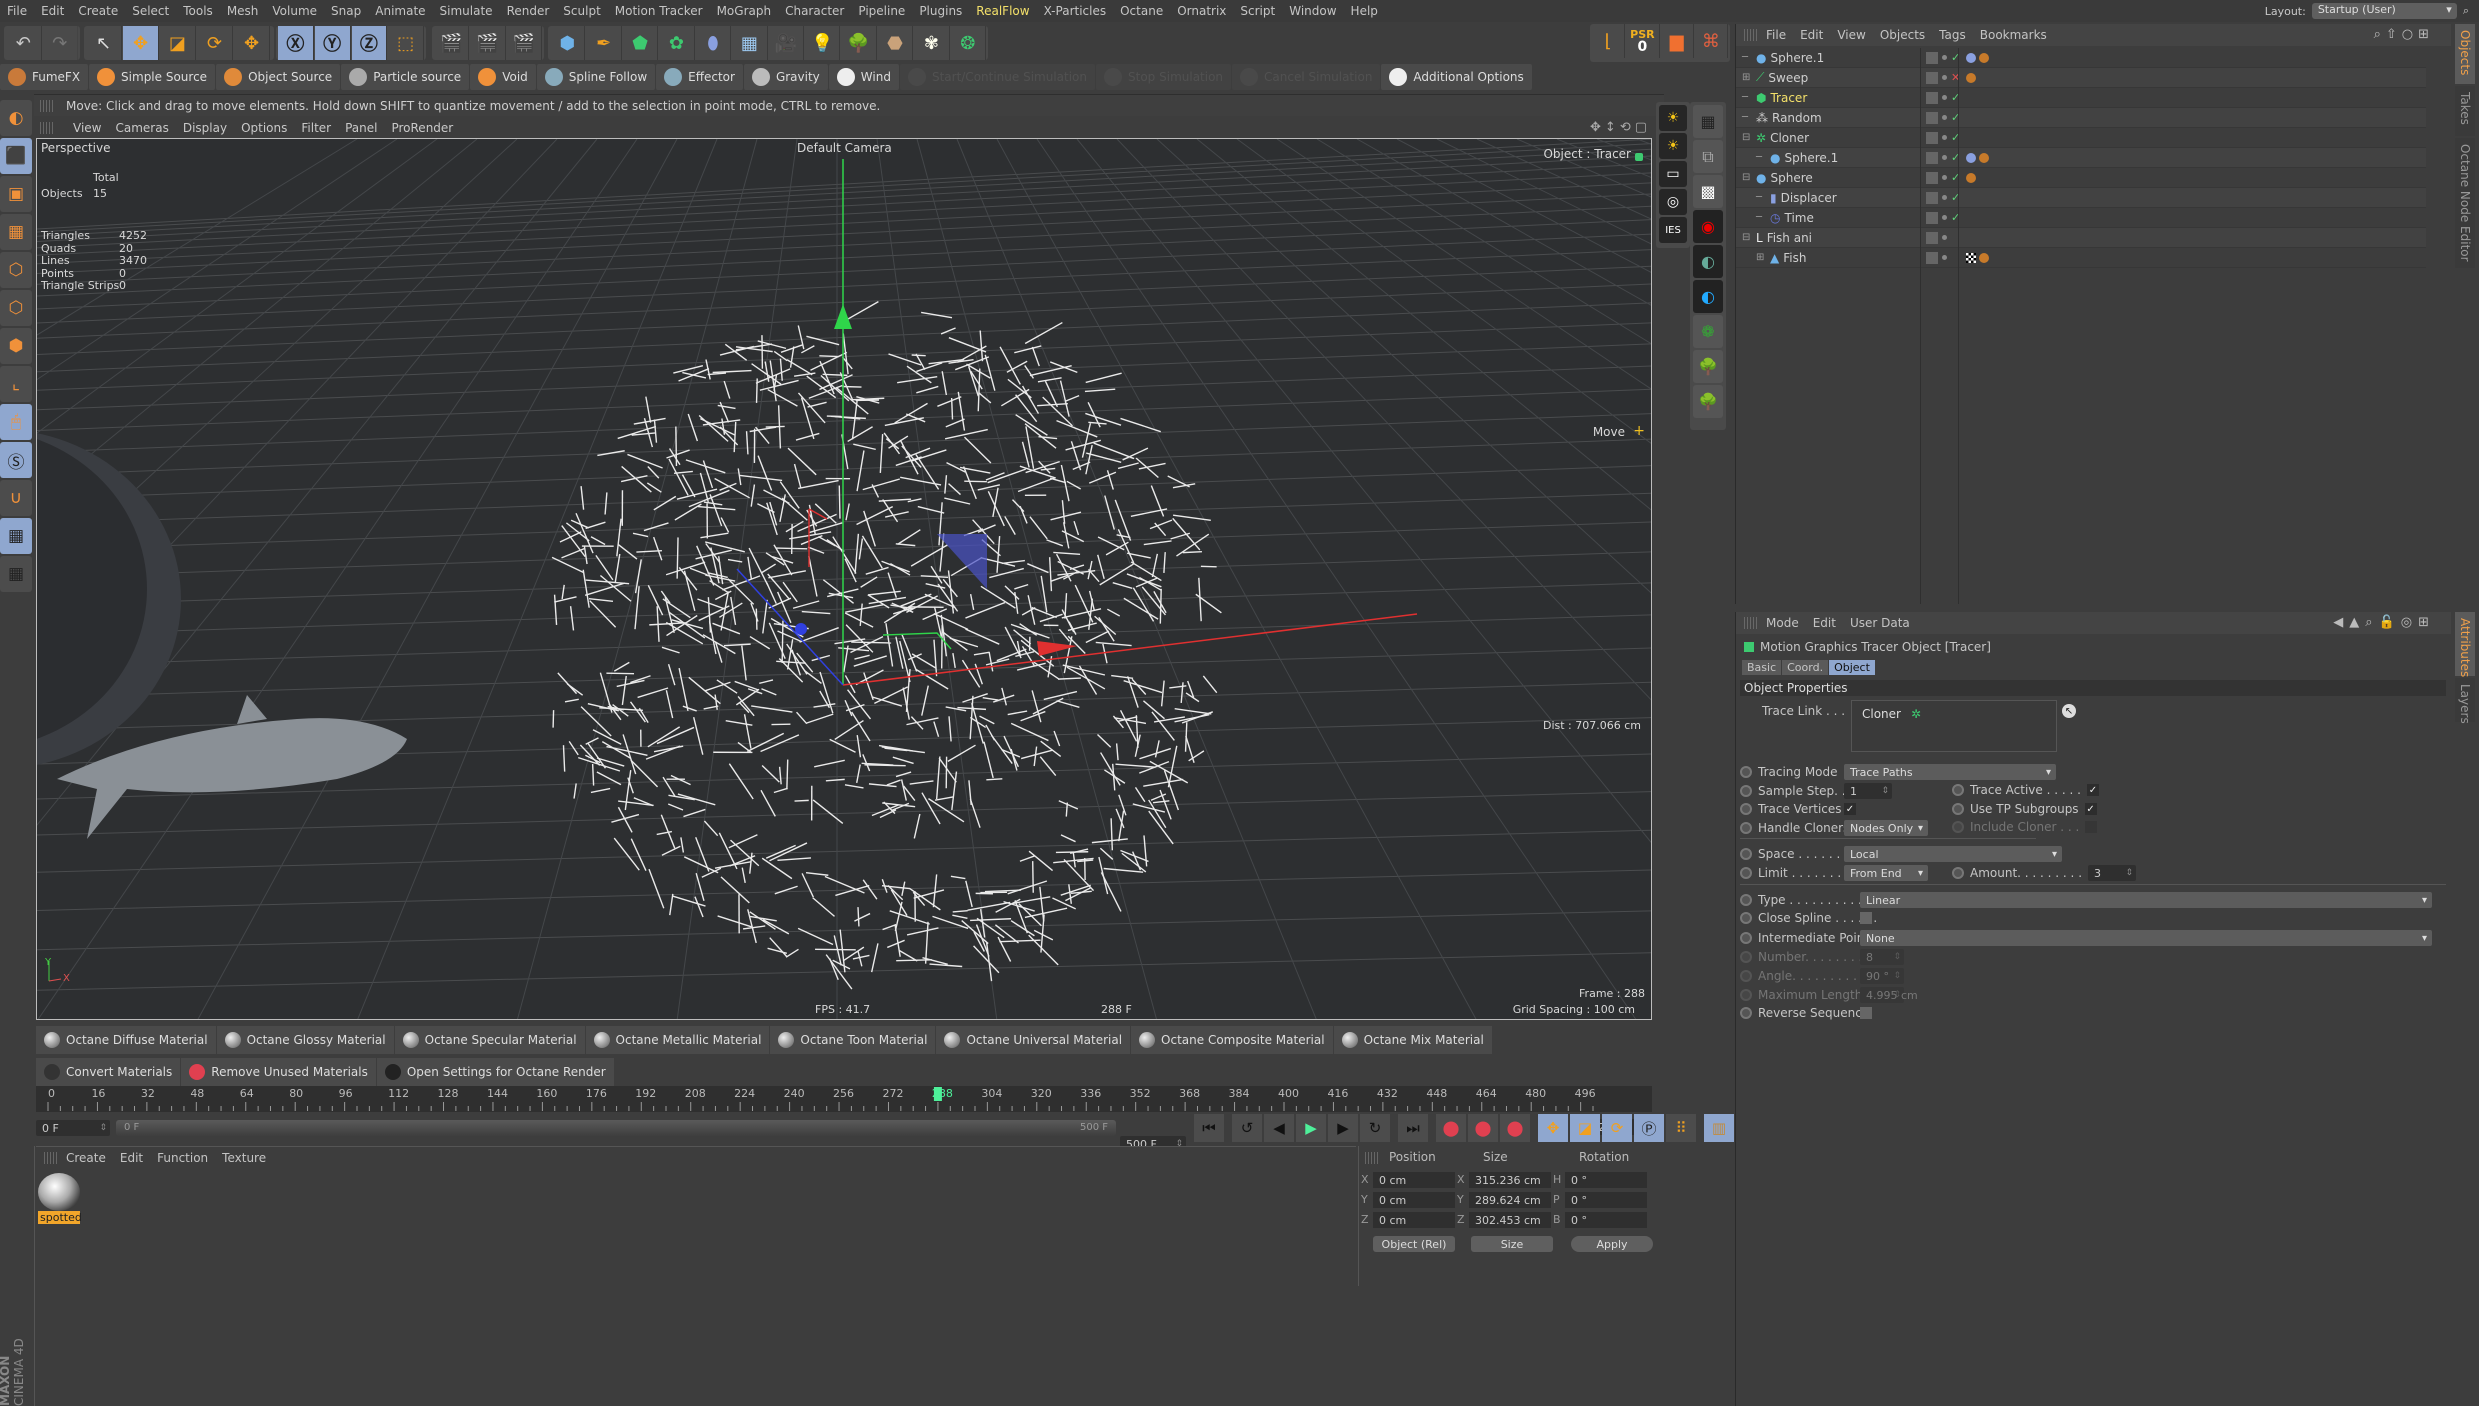 The height and width of the screenshot is (1406, 2479). I want to click on play-icon: ▶, so click(1311, 1128).